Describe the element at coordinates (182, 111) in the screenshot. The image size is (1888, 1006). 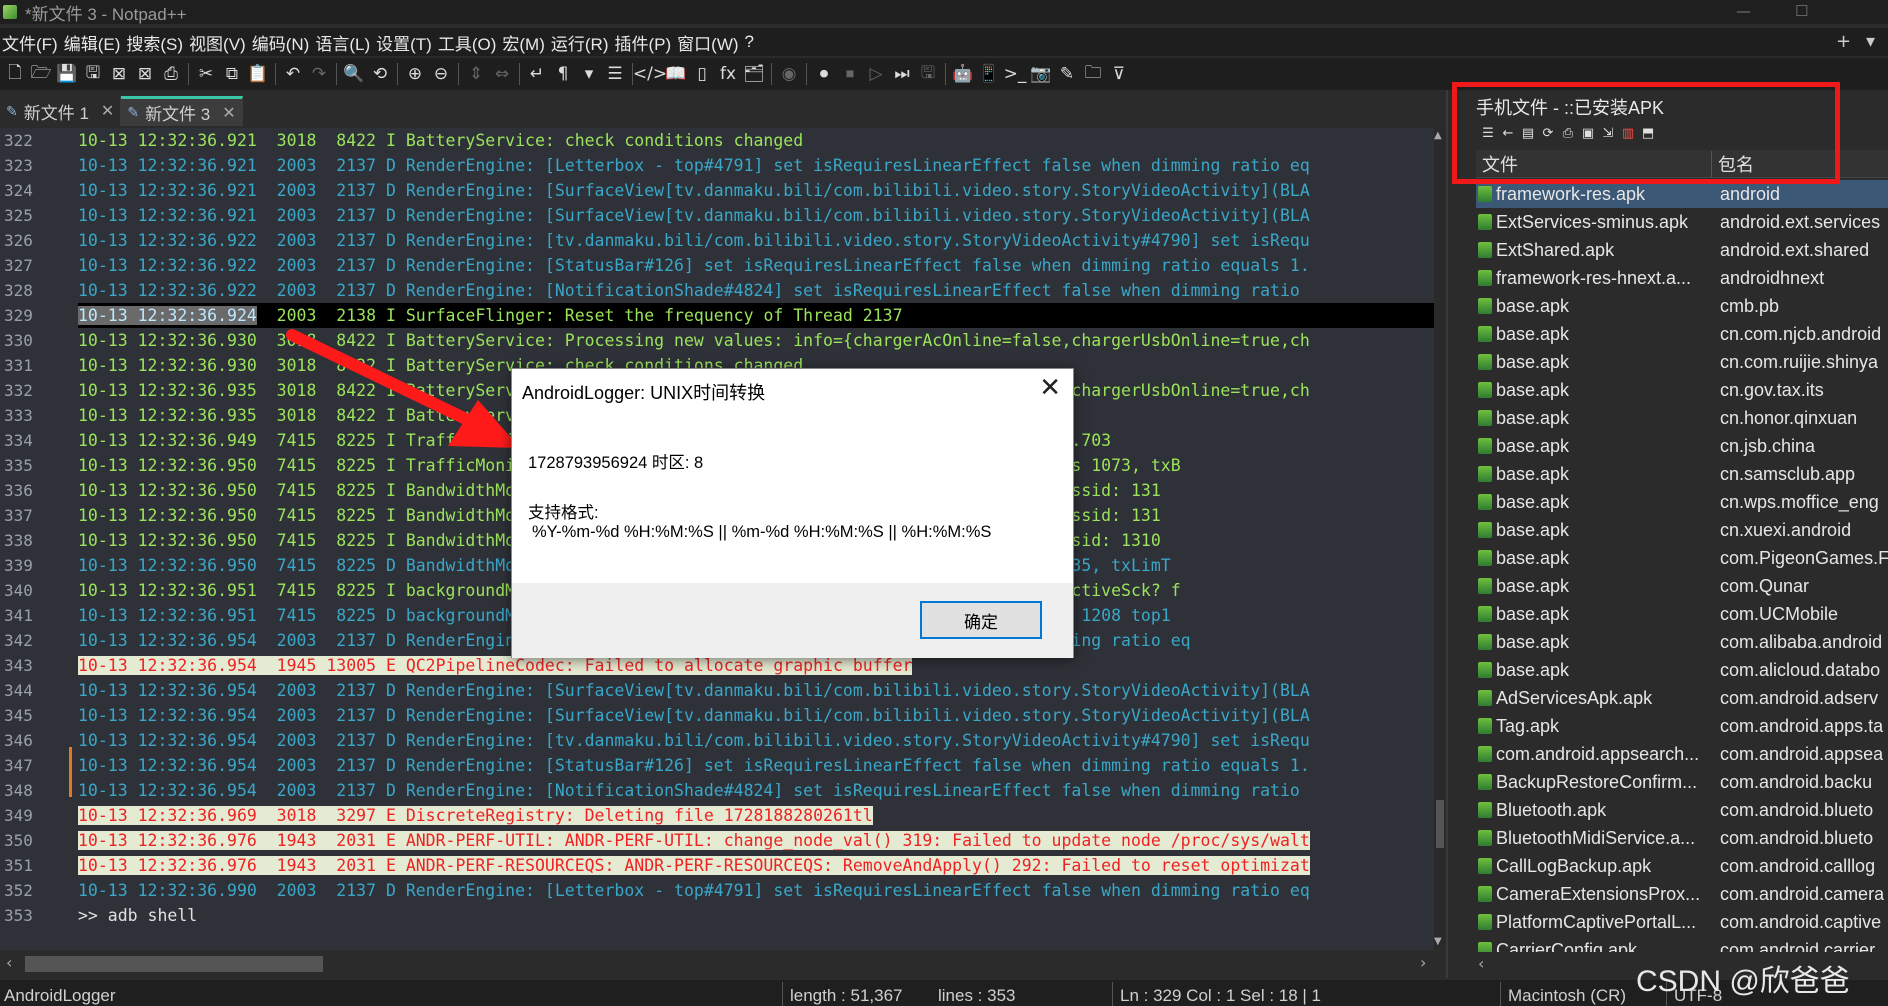
I see `tab-new-file-3: ✎ 新文件 3 ✕` at that location.